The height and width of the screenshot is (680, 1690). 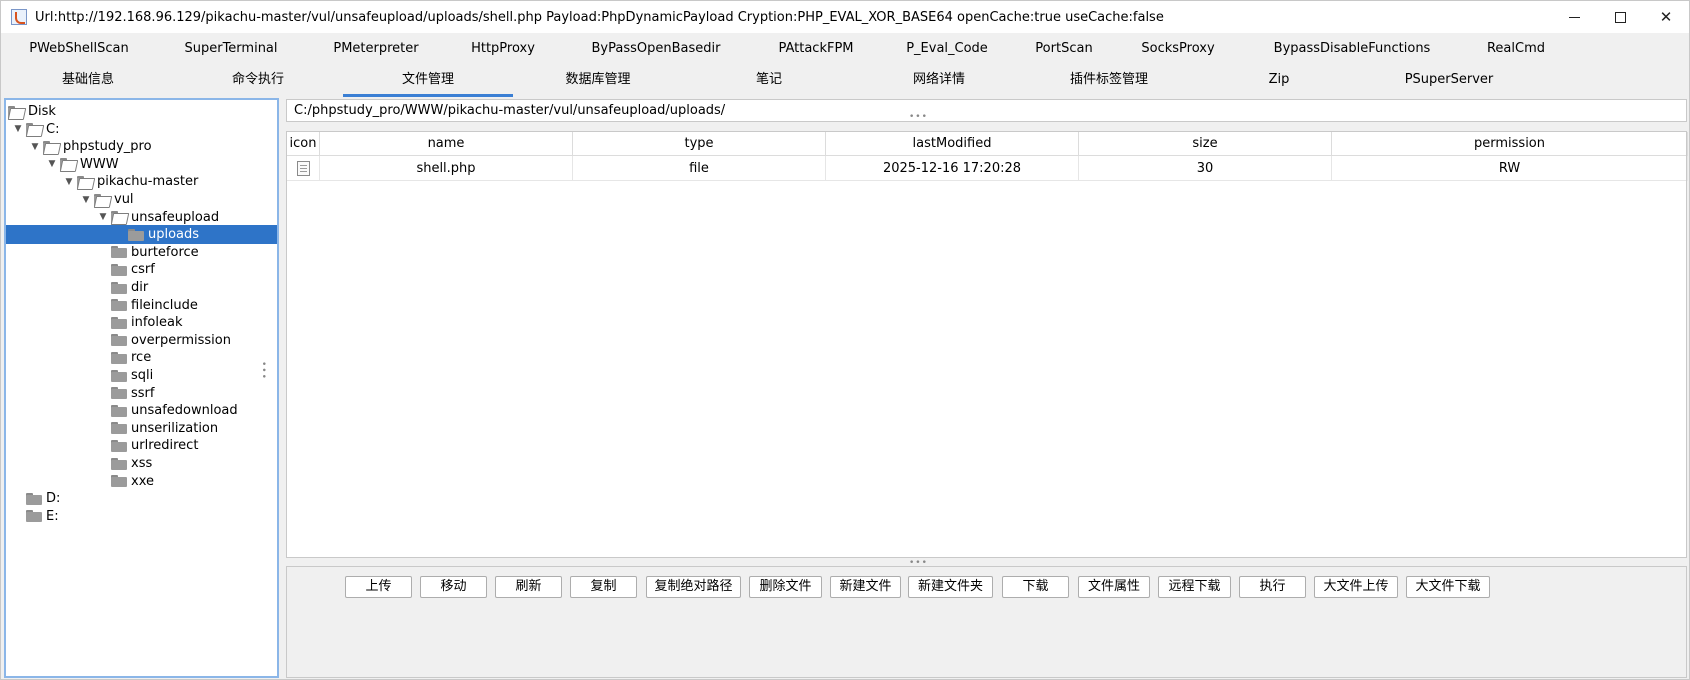 I want to click on tree-node-ssrf: ssrf, so click(x=141, y=393).